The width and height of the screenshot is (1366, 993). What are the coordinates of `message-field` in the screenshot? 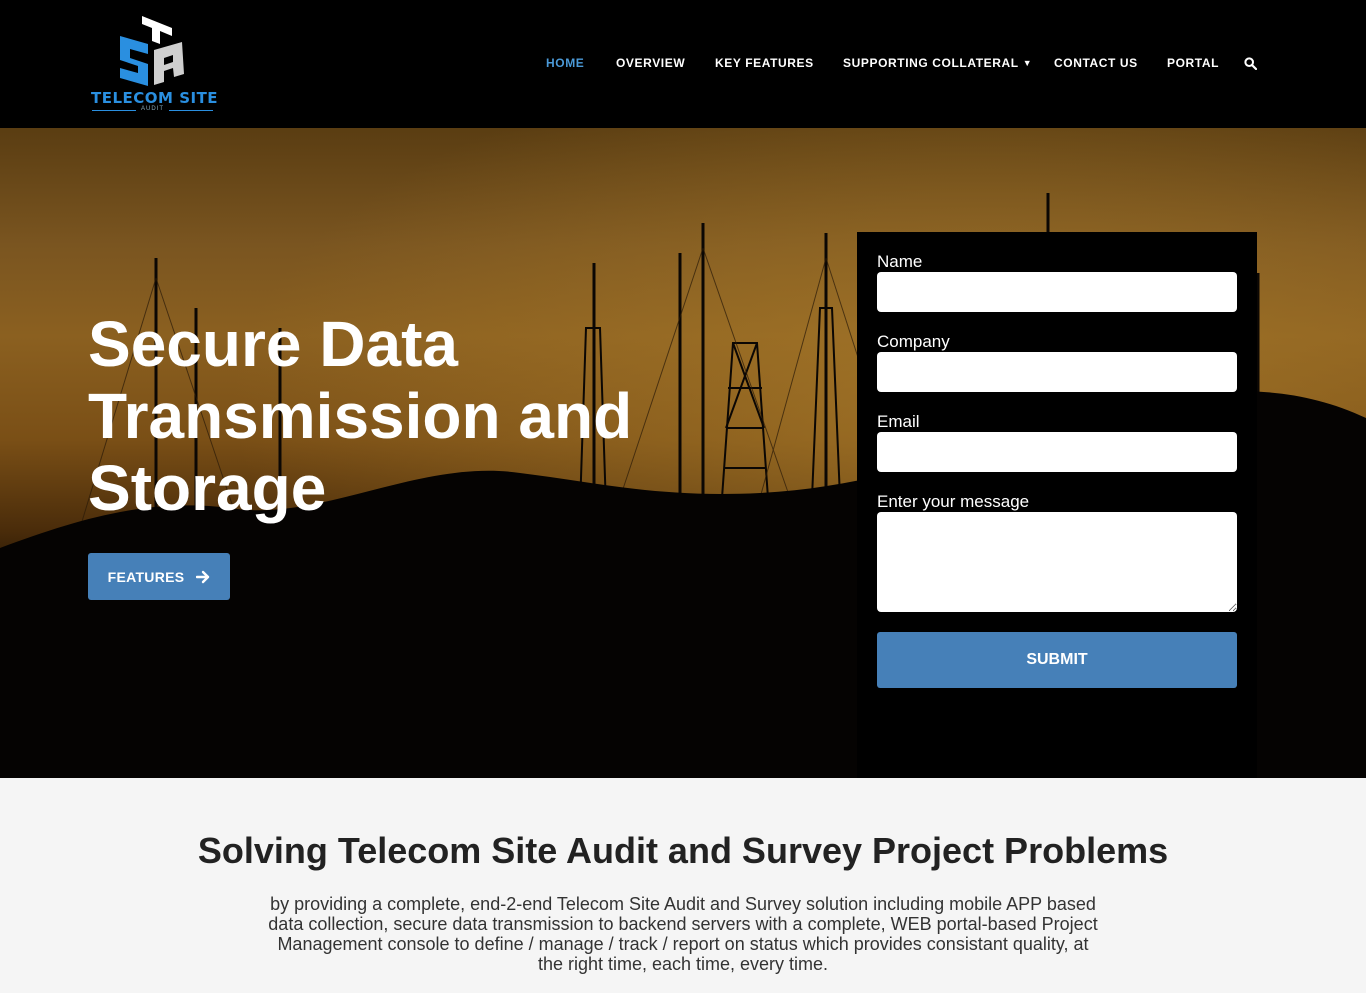 It's located at (1057, 562).